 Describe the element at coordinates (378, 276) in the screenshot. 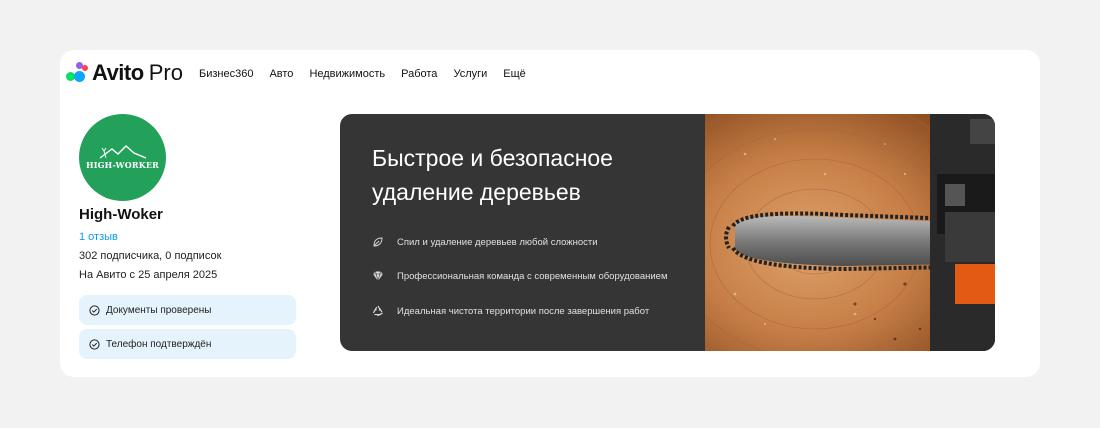

I see `diamond-icon` at that location.